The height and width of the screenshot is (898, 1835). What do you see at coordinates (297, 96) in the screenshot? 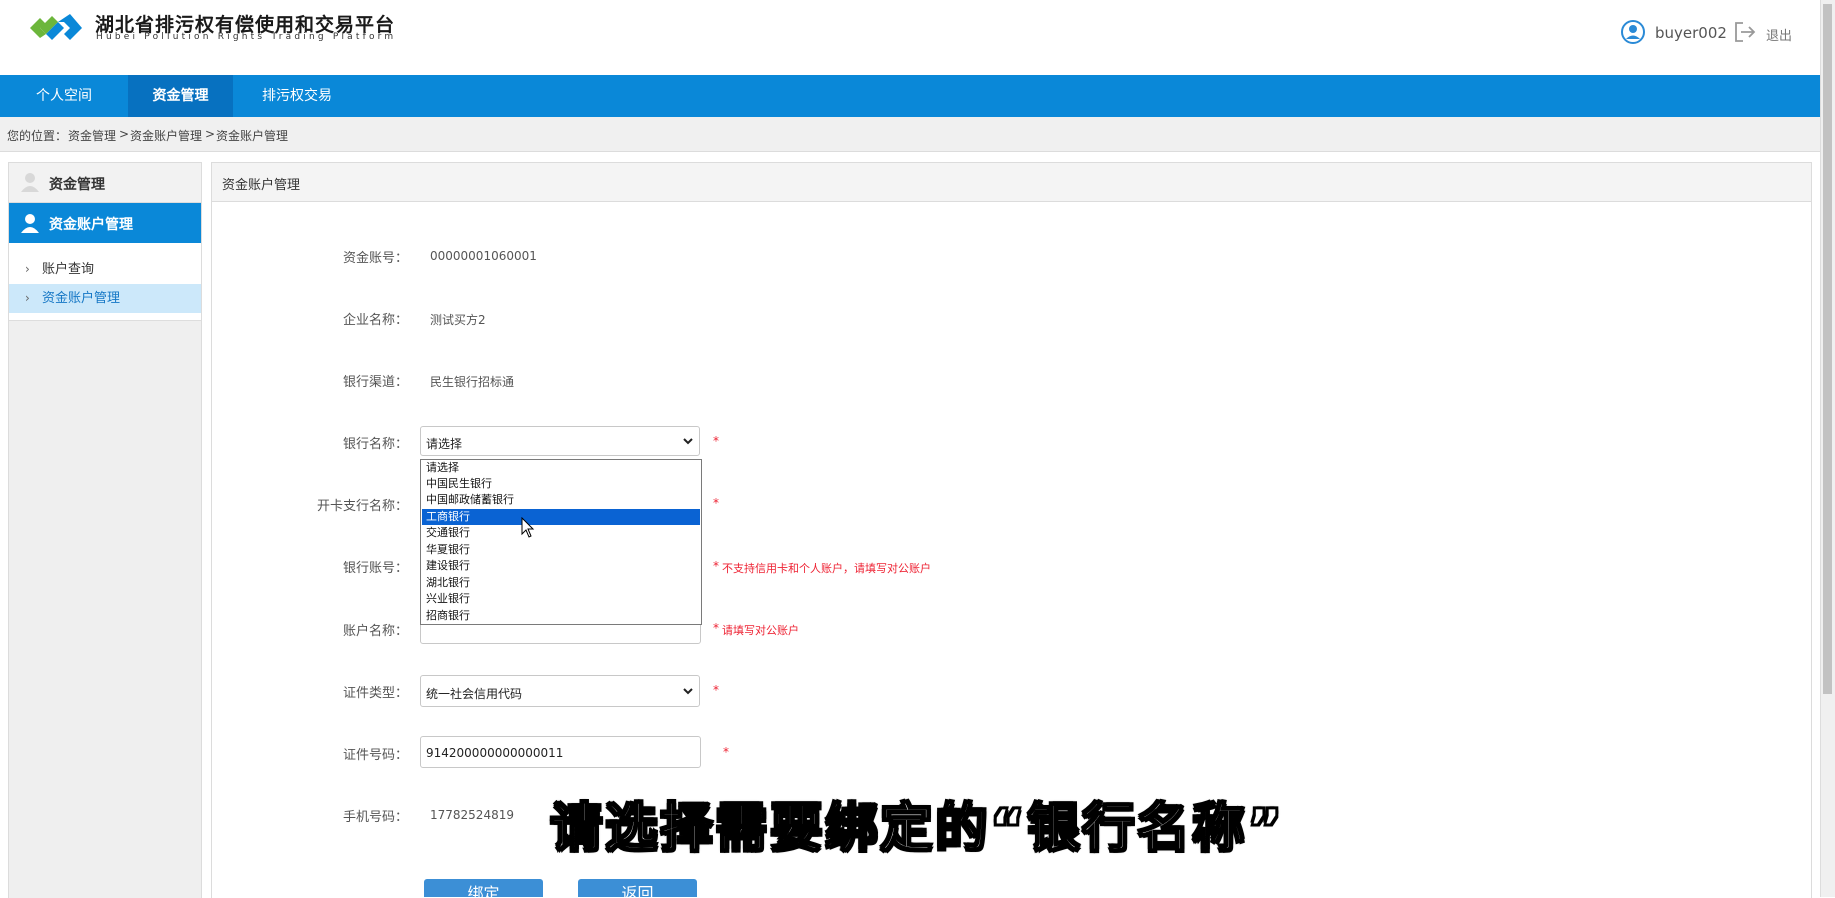
I see `nav-item-emission-trading: 排污权交易` at bounding box center [297, 96].